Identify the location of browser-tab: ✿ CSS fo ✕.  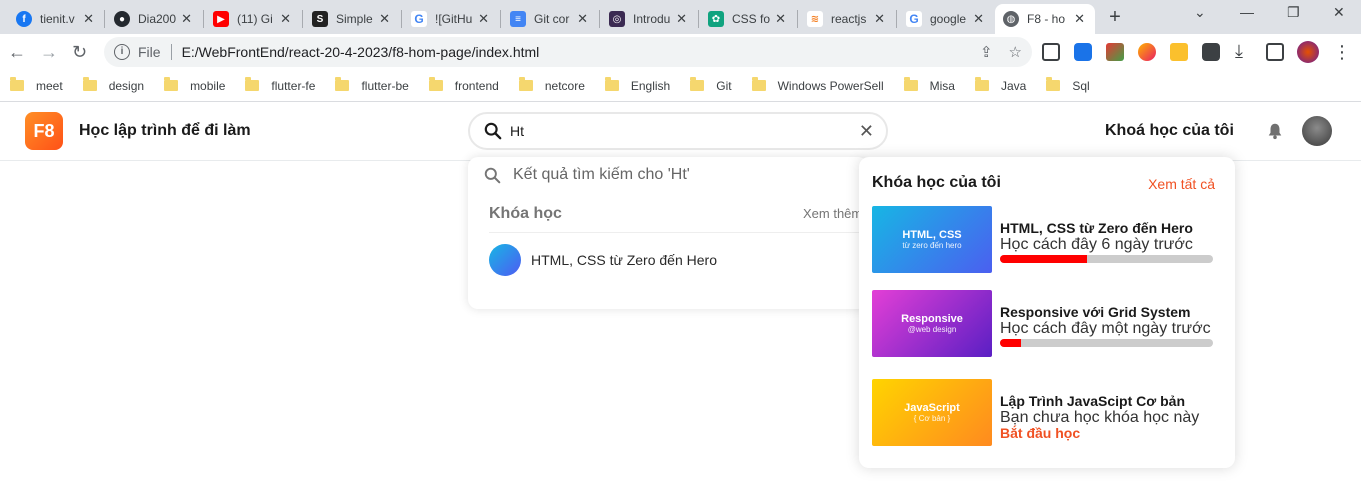
(748, 19).